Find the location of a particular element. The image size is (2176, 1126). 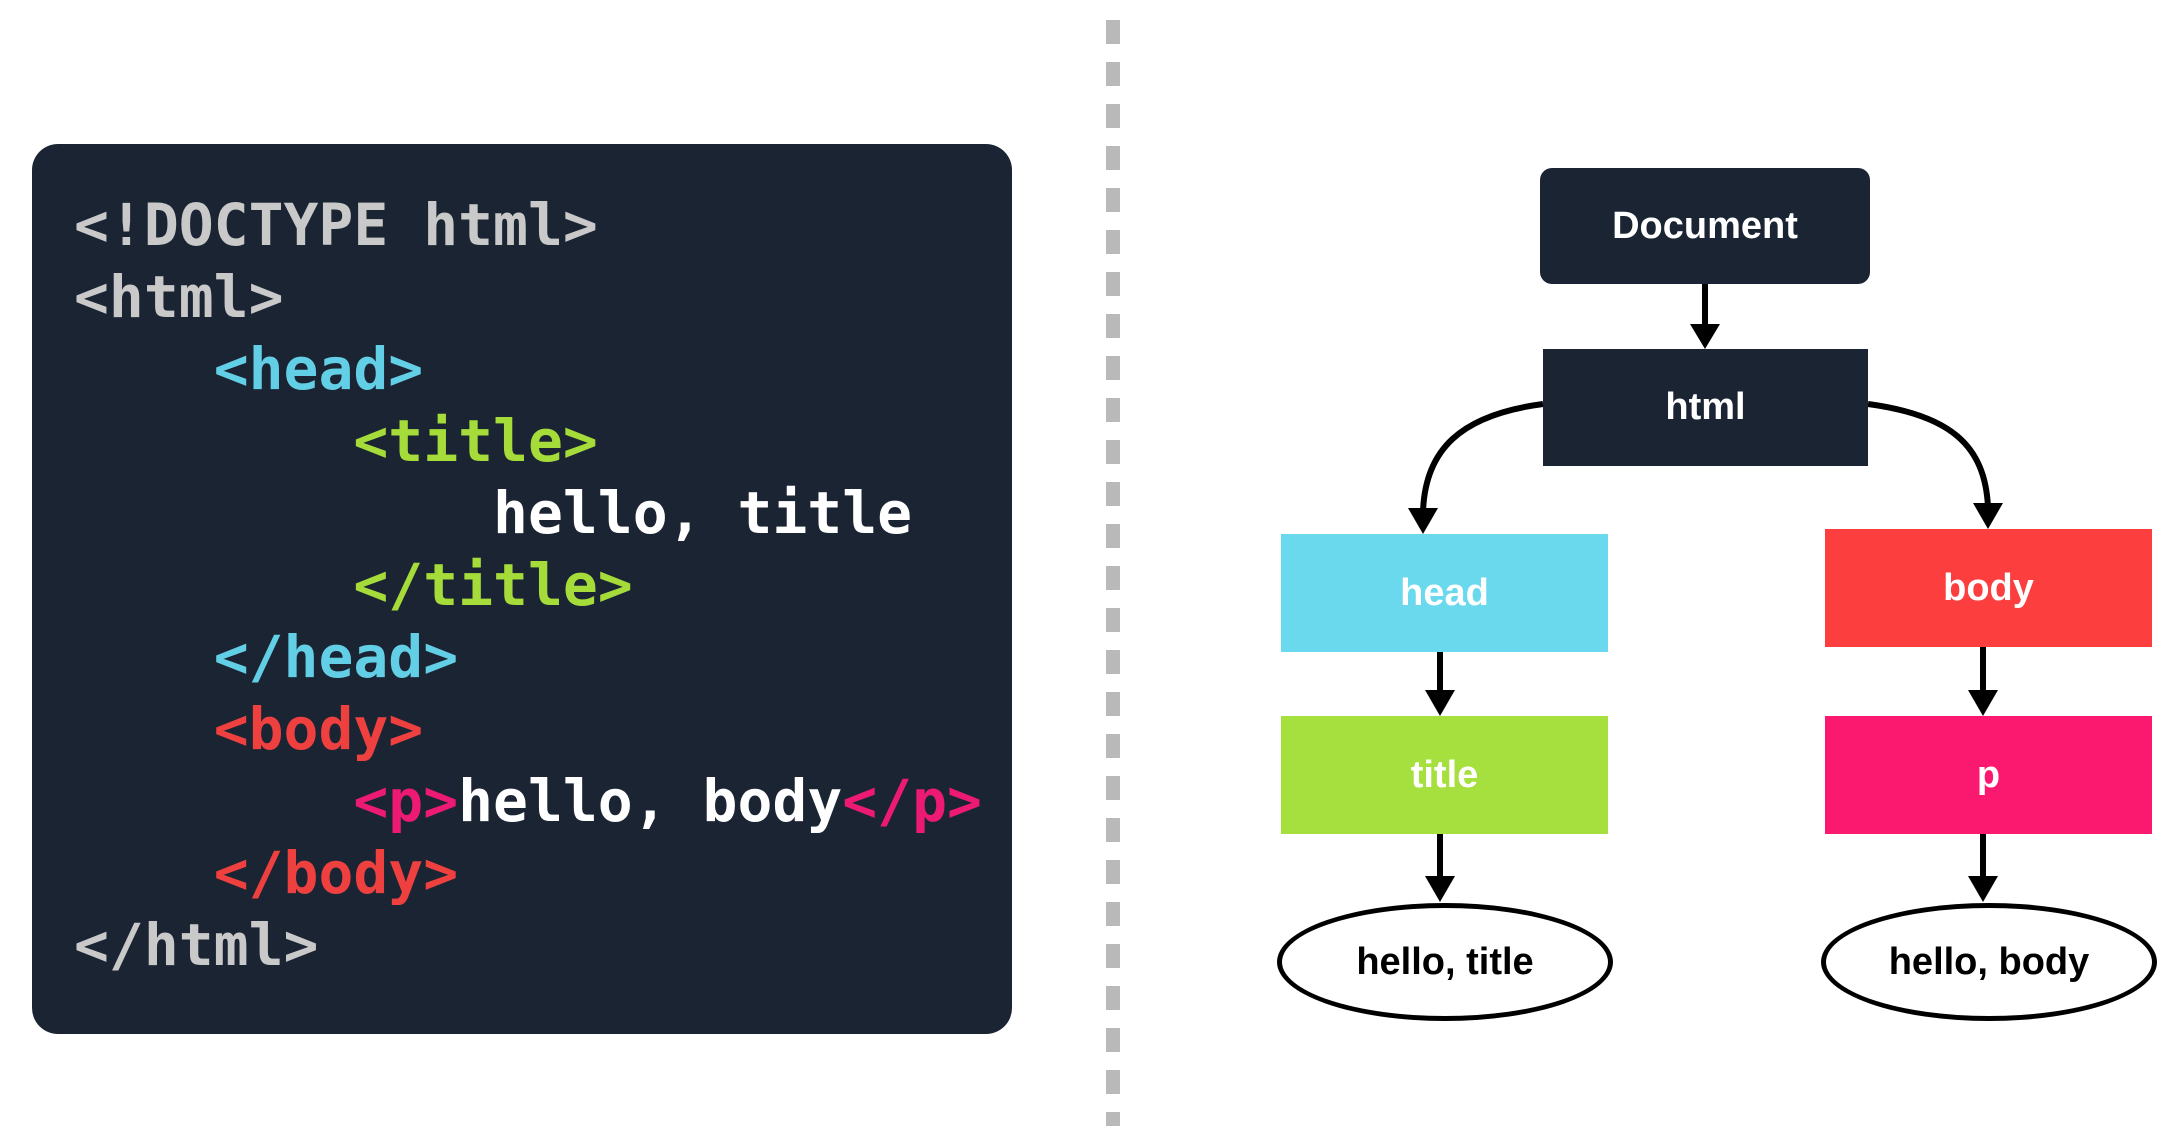

arrow-p-text is located at coordinates (1983, 889).